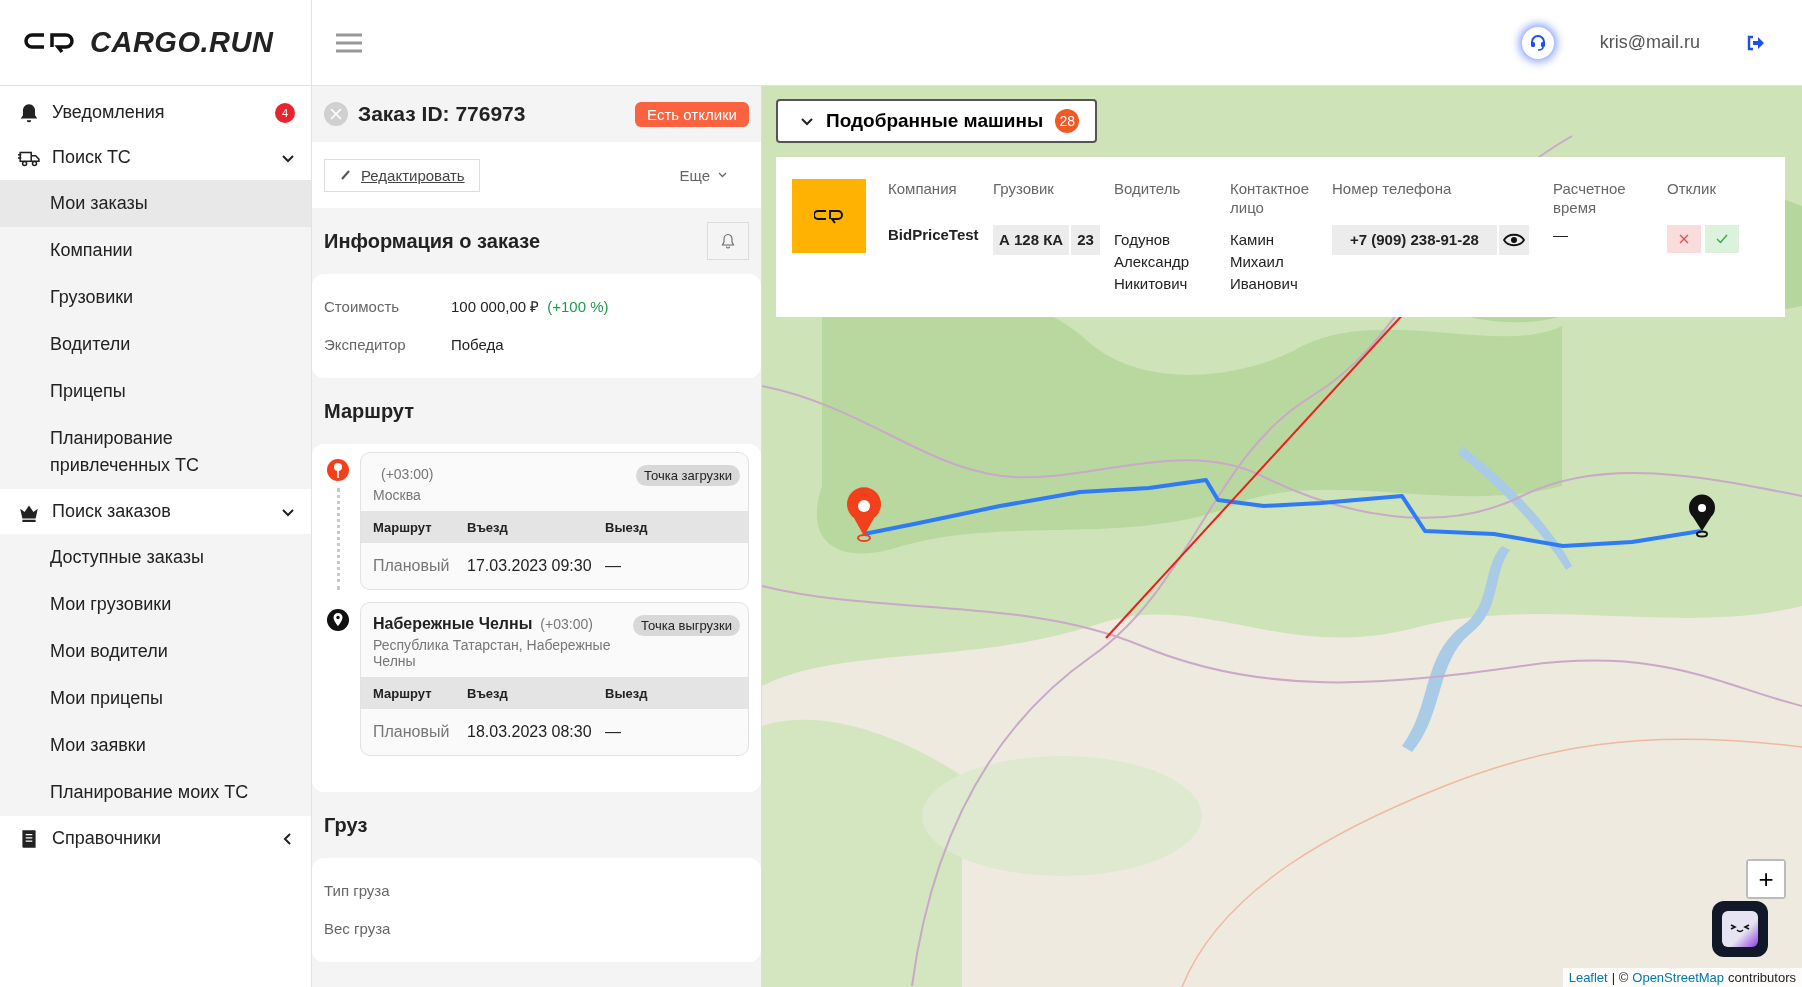  Describe the element at coordinates (1148, 189) in the screenshot. I see `column-header: Водитель` at that location.